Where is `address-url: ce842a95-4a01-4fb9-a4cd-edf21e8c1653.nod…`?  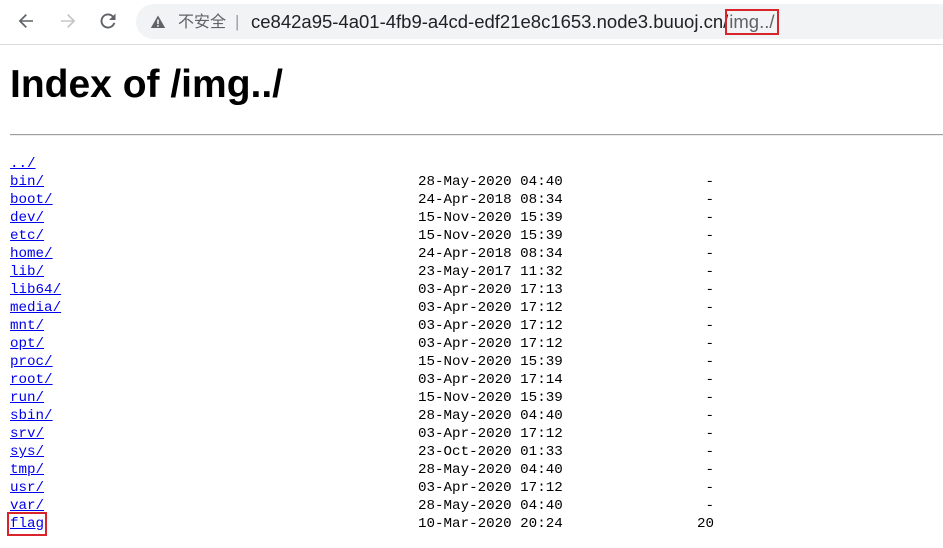 address-url: ce842a95-4a01-4fb9-a4cd-edf21e8c1653.nod… is located at coordinates (515, 22).